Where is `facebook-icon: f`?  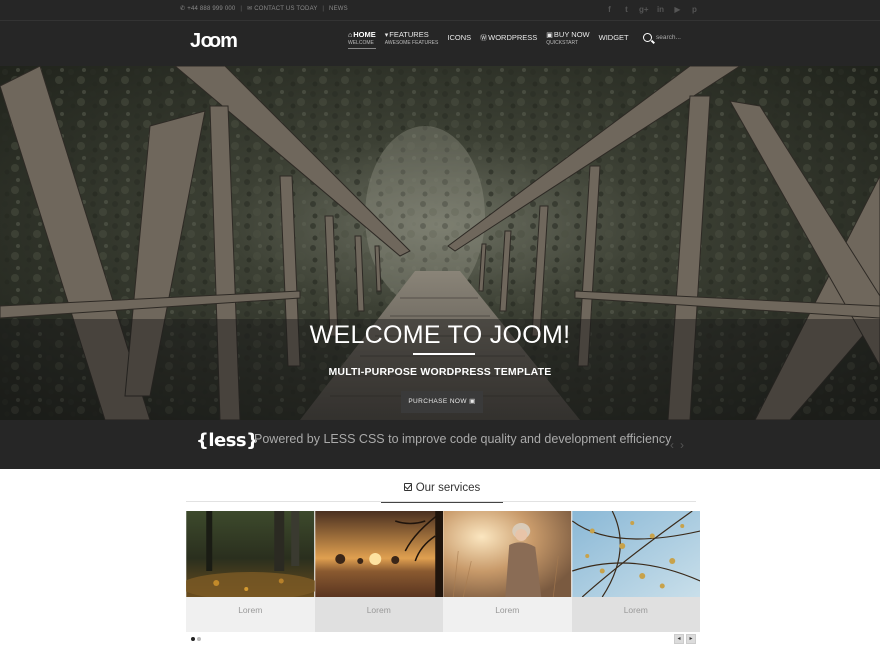
facebook-icon: f is located at coordinates (609, 10).